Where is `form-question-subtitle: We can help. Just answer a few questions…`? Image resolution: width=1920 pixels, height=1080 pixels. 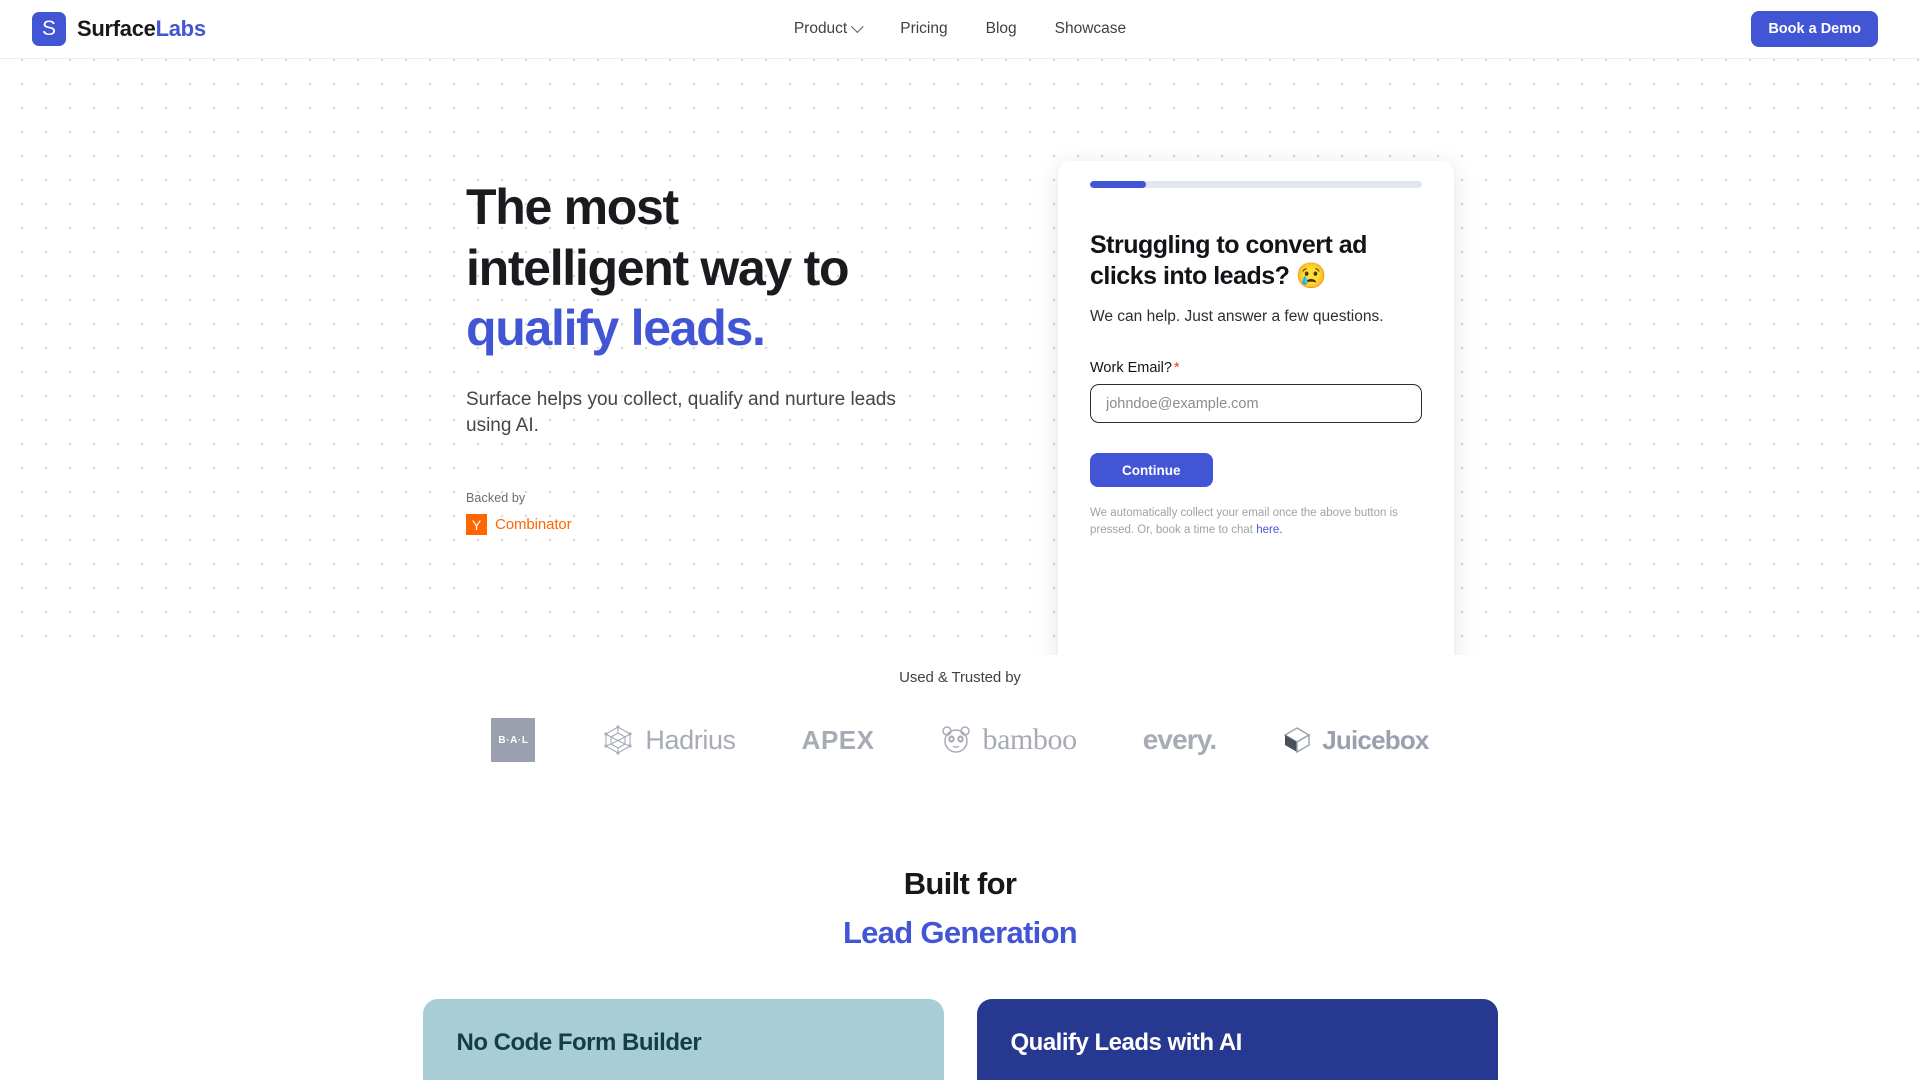
form-question-subtitle: We can help. Just answer a few questions… is located at coordinates (1237, 316).